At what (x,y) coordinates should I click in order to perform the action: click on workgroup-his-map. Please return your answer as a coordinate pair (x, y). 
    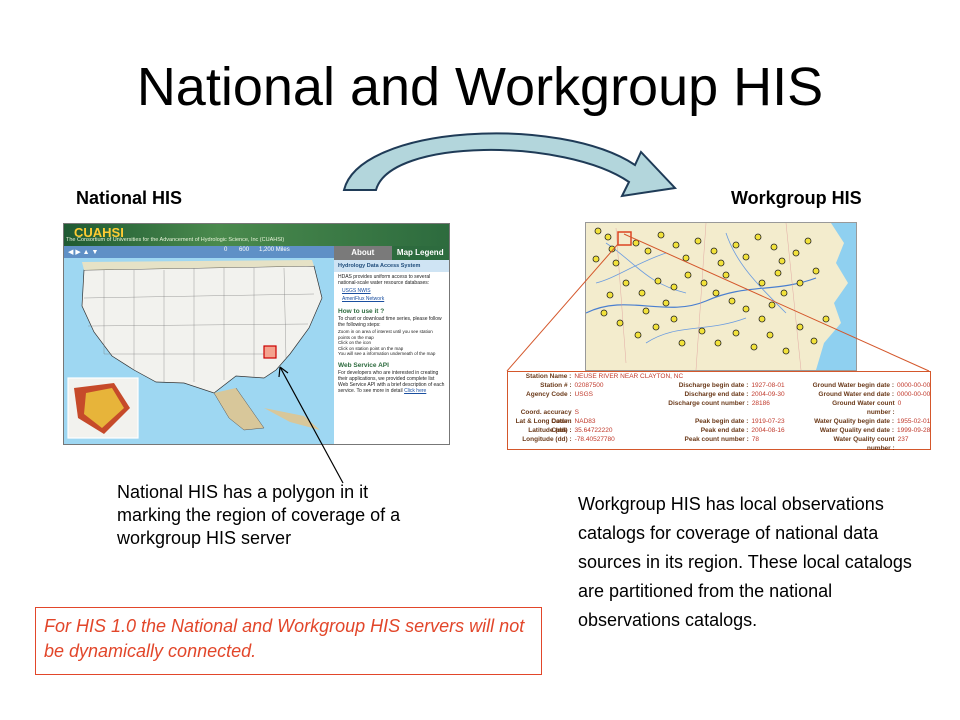
    Looking at the image, I should click on (721, 296).